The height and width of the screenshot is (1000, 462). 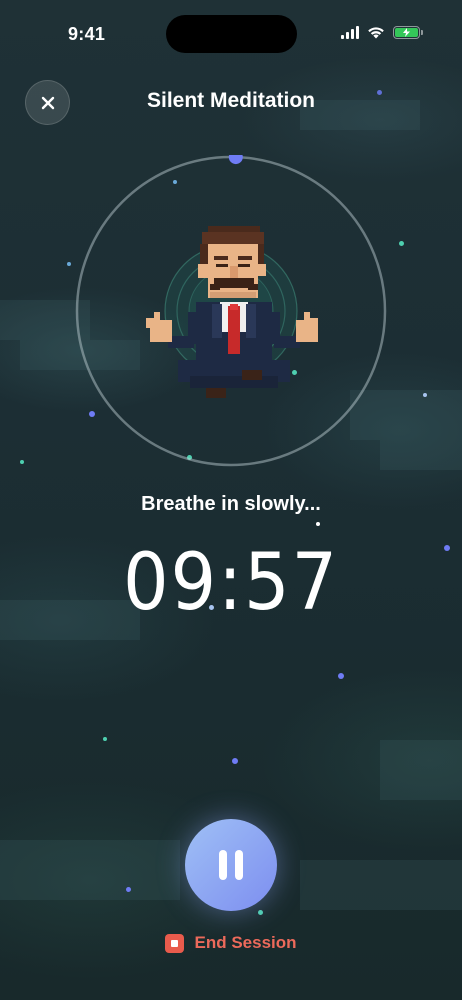 What do you see at coordinates (230, 583) in the screenshot?
I see `session-timer: 09:57` at bounding box center [230, 583].